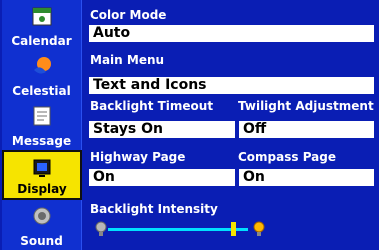 The height and width of the screenshot is (250, 379). I want to click on compass-page-field: On, so click(306, 177).